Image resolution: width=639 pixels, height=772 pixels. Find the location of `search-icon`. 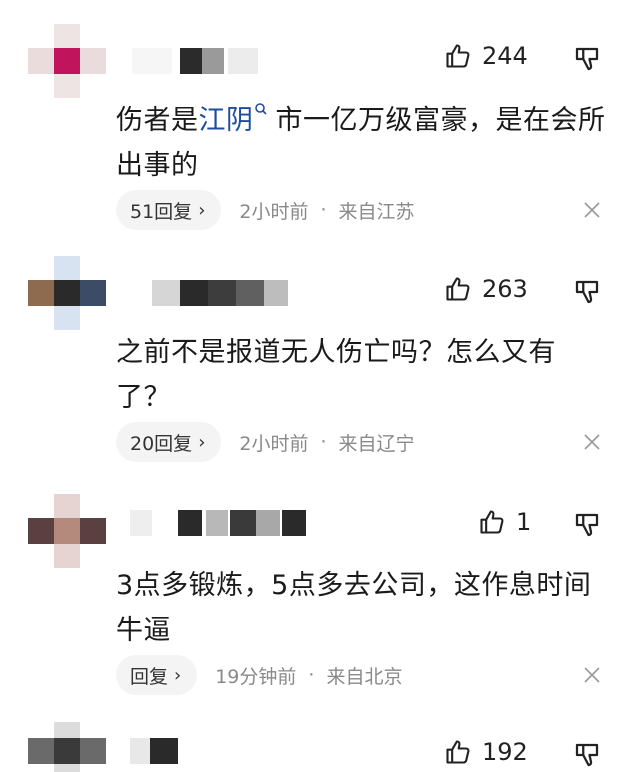

search-icon is located at coordinates (261, 110).